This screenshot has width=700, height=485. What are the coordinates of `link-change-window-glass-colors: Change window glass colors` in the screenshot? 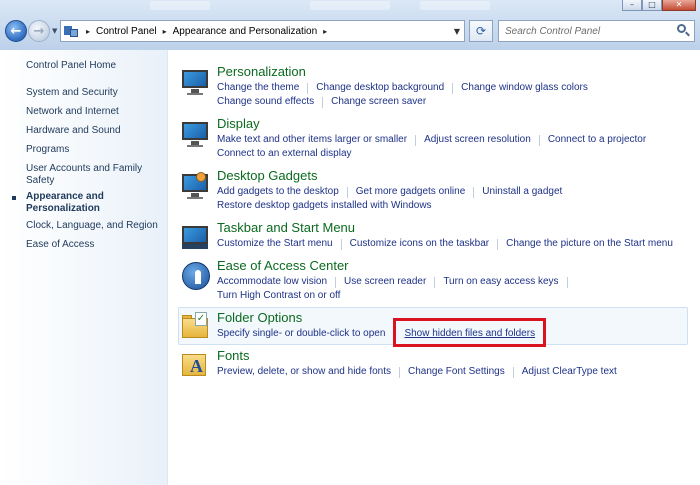 It's located at (524, 88).